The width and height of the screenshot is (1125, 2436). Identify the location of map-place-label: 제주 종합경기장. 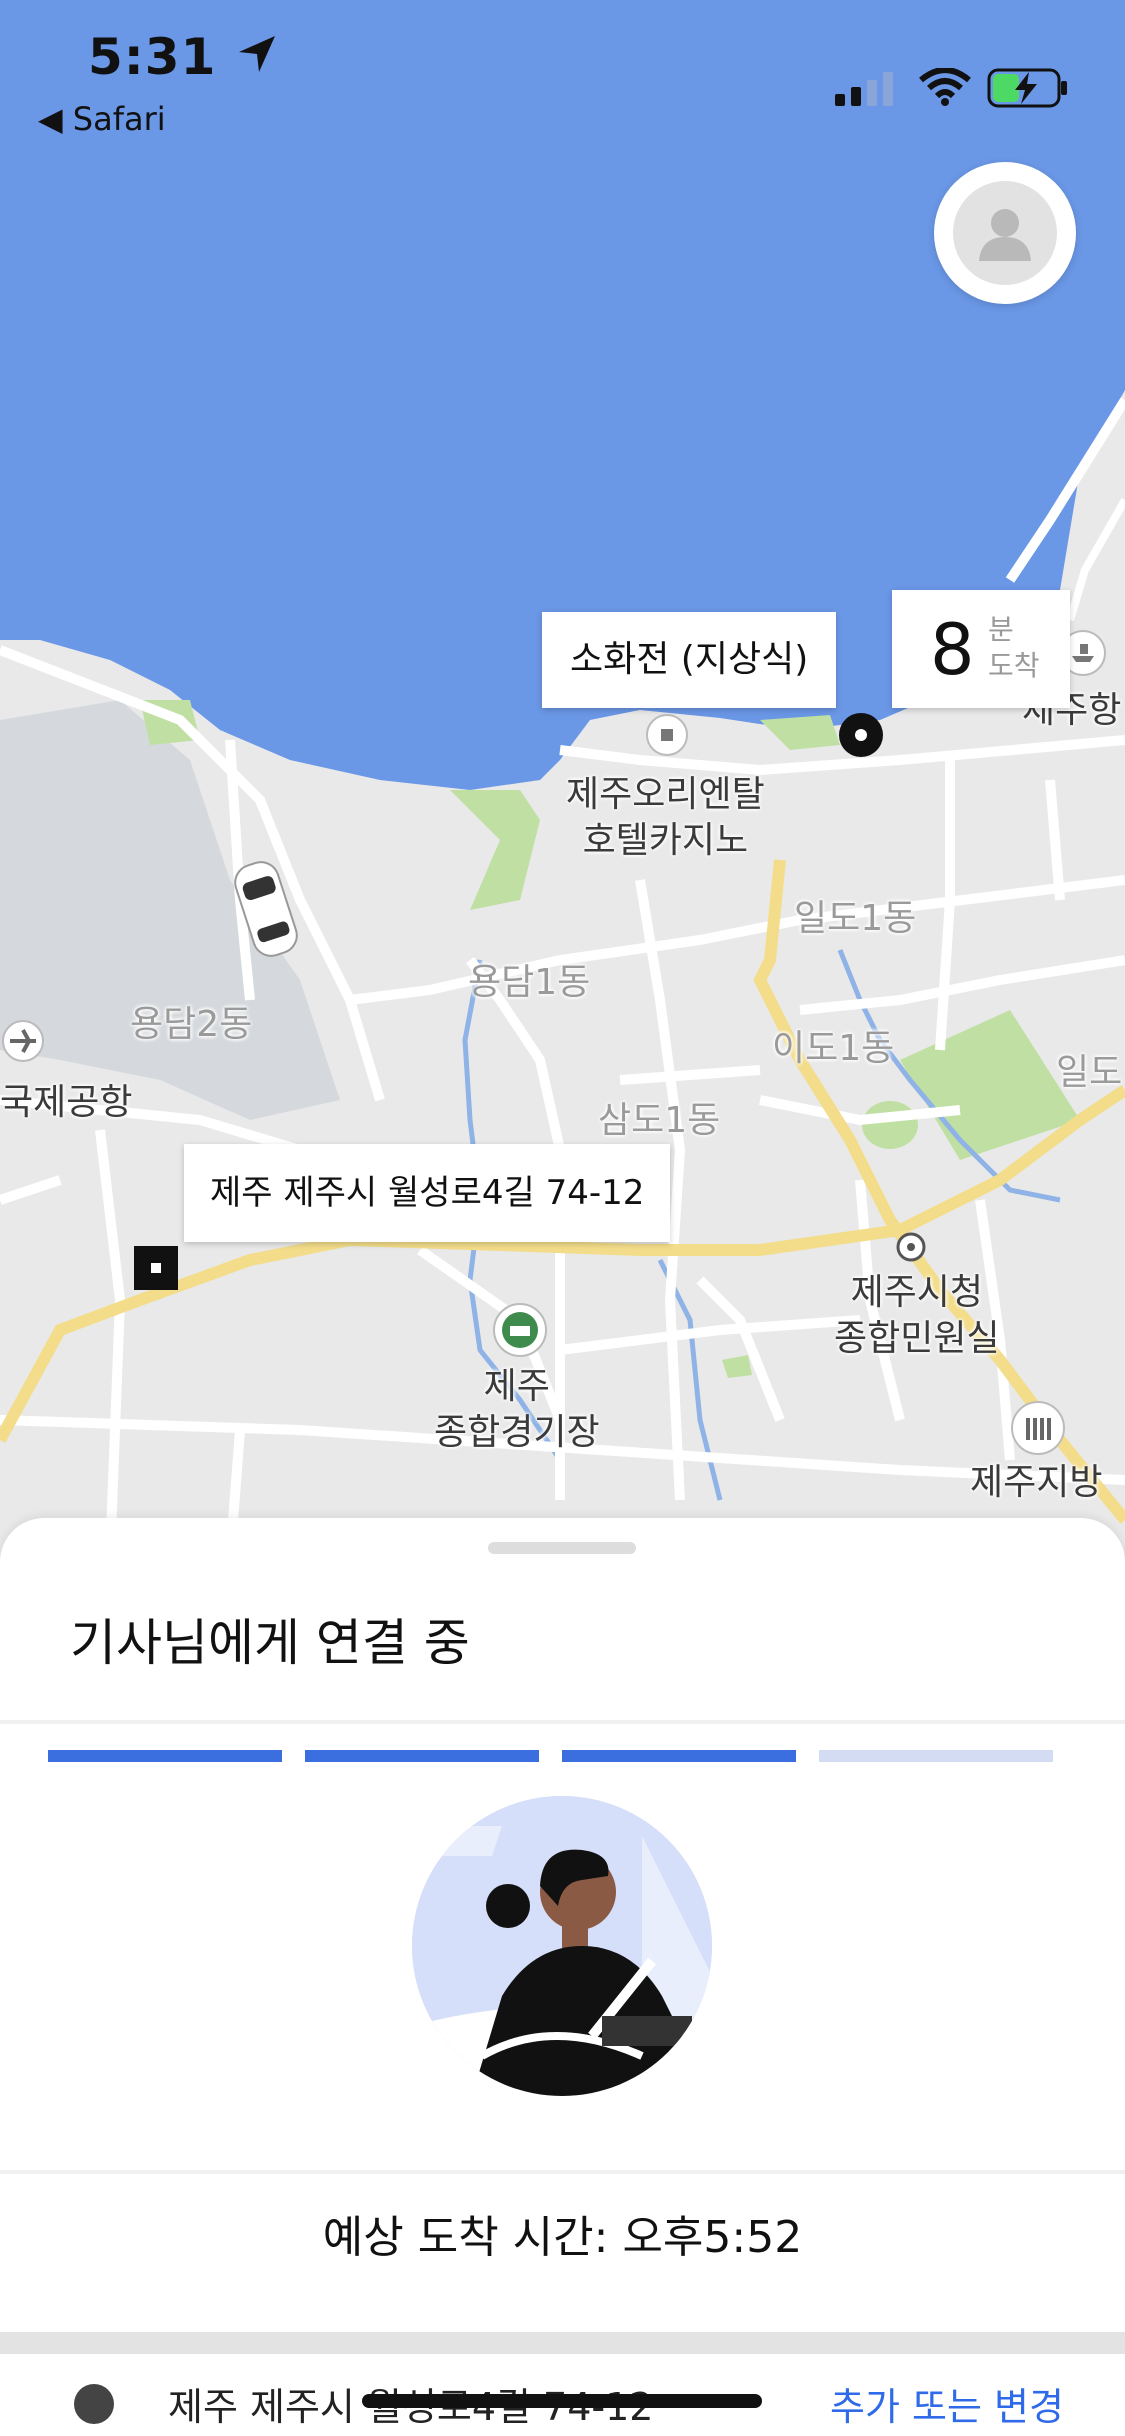
(517, 1410).